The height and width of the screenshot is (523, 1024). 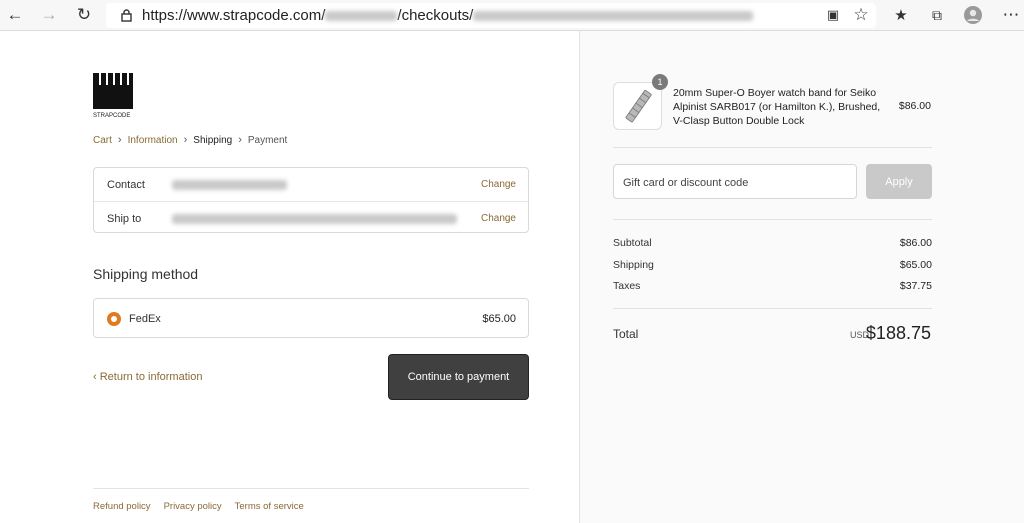 What do you see at coordinates (311, 184) in the screenshot?
I see `contact-row: Contact Change` at bounding box center [311, 184].